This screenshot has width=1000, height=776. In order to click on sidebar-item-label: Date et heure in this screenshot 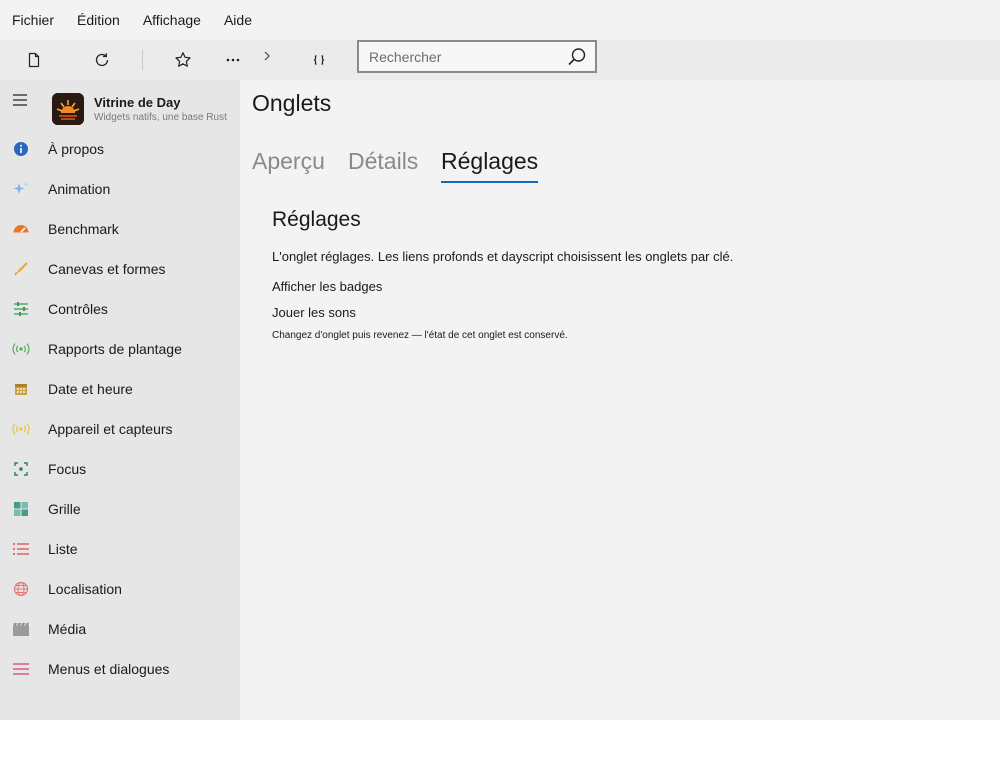, I will do `click(90, 389)`.